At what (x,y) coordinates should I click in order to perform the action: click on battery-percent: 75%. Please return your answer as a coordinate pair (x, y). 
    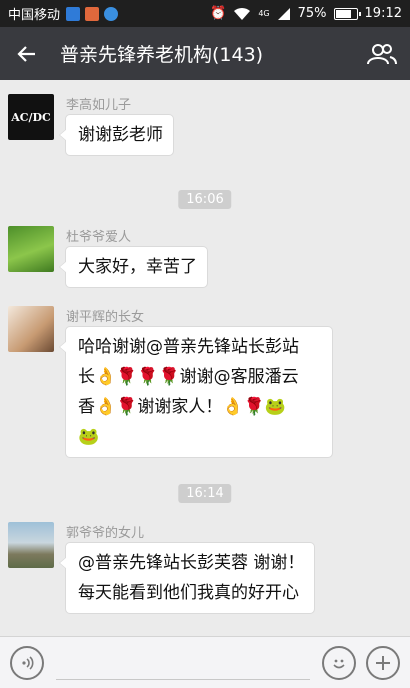
    Looking at the image, I should click on (312, 13).